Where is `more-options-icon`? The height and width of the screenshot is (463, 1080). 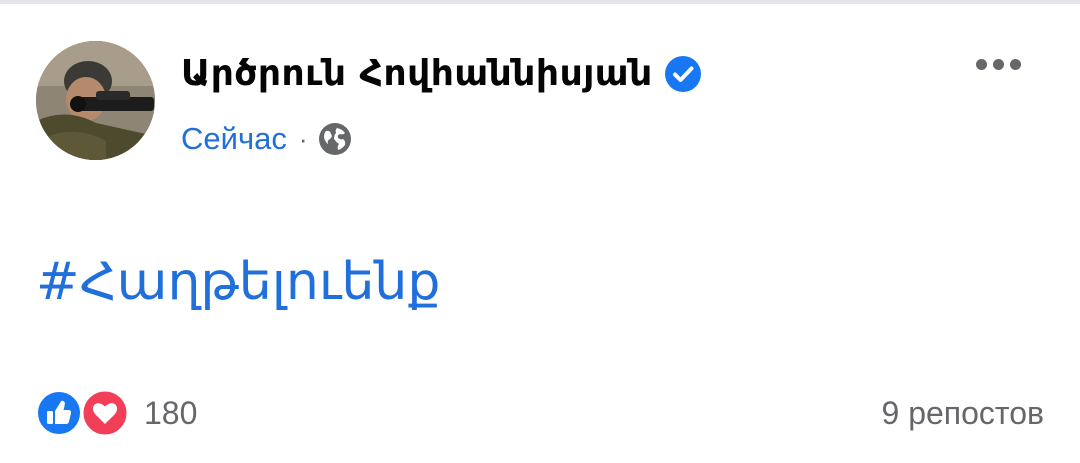
more-options-icon is located at coordinates (981, 64).